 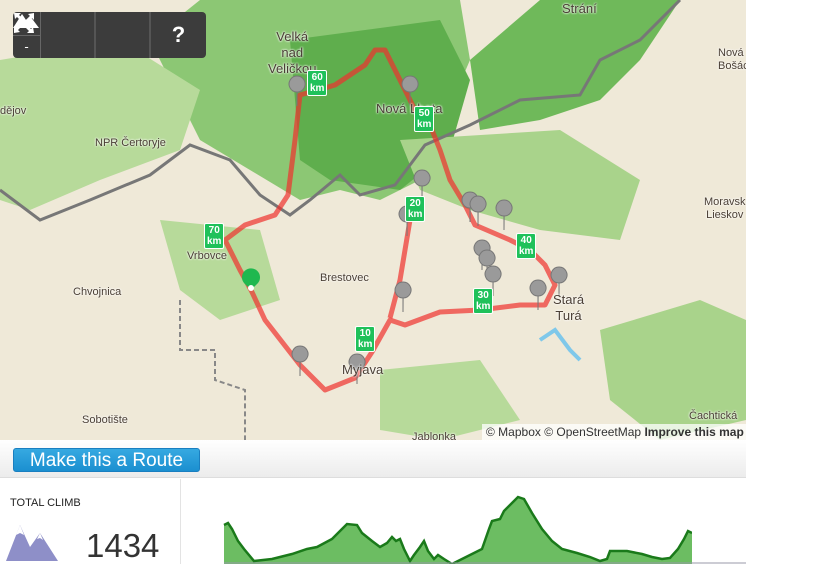 I want to click on km-marker: 40 km, so click(x=526, y=246).